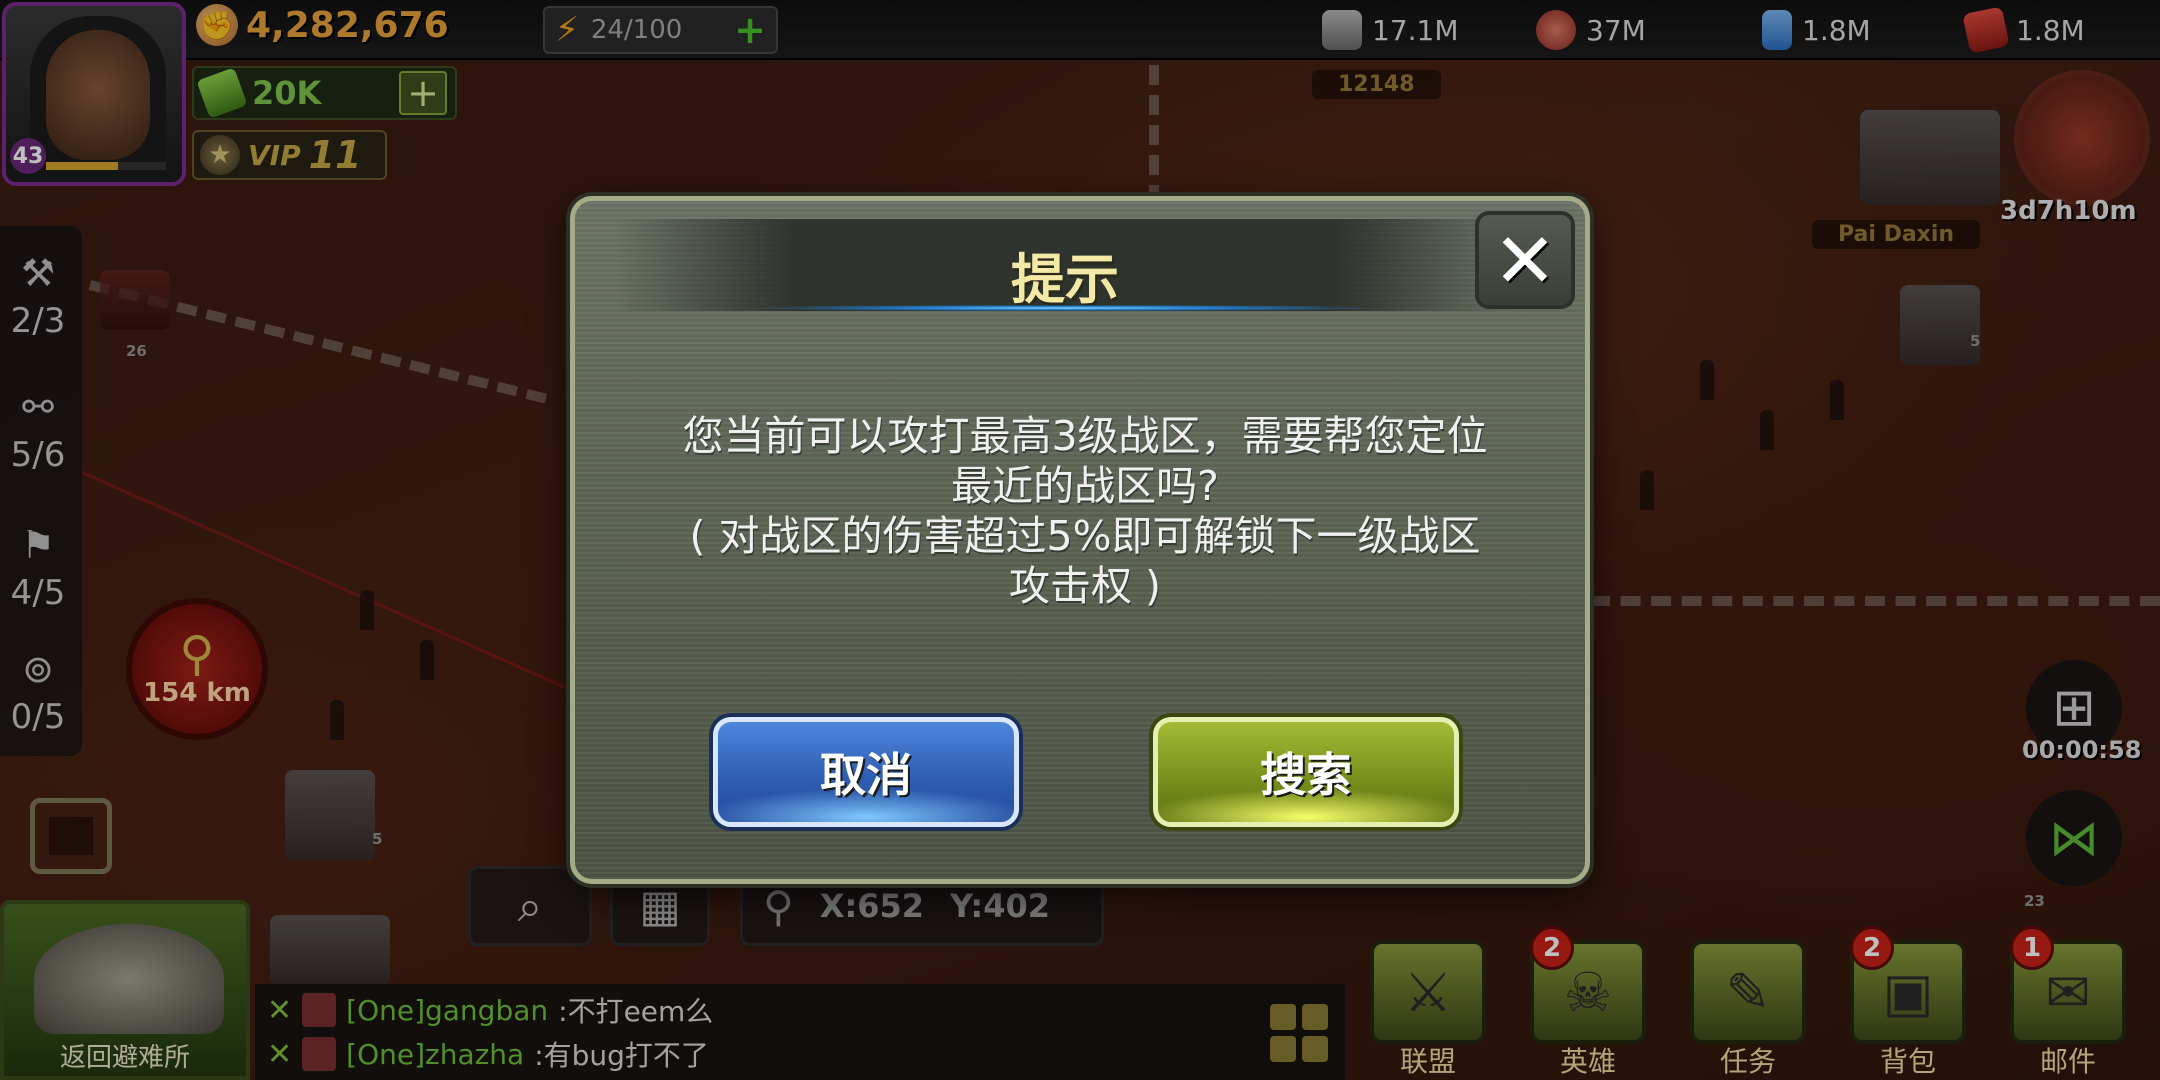  What do you see at coordinates (1085, 436) in the screenshot?
I see `dialog-message-line: 您当前可以攻打最高3级战区，需要帮您定位` at bounding box center [1085, 436].